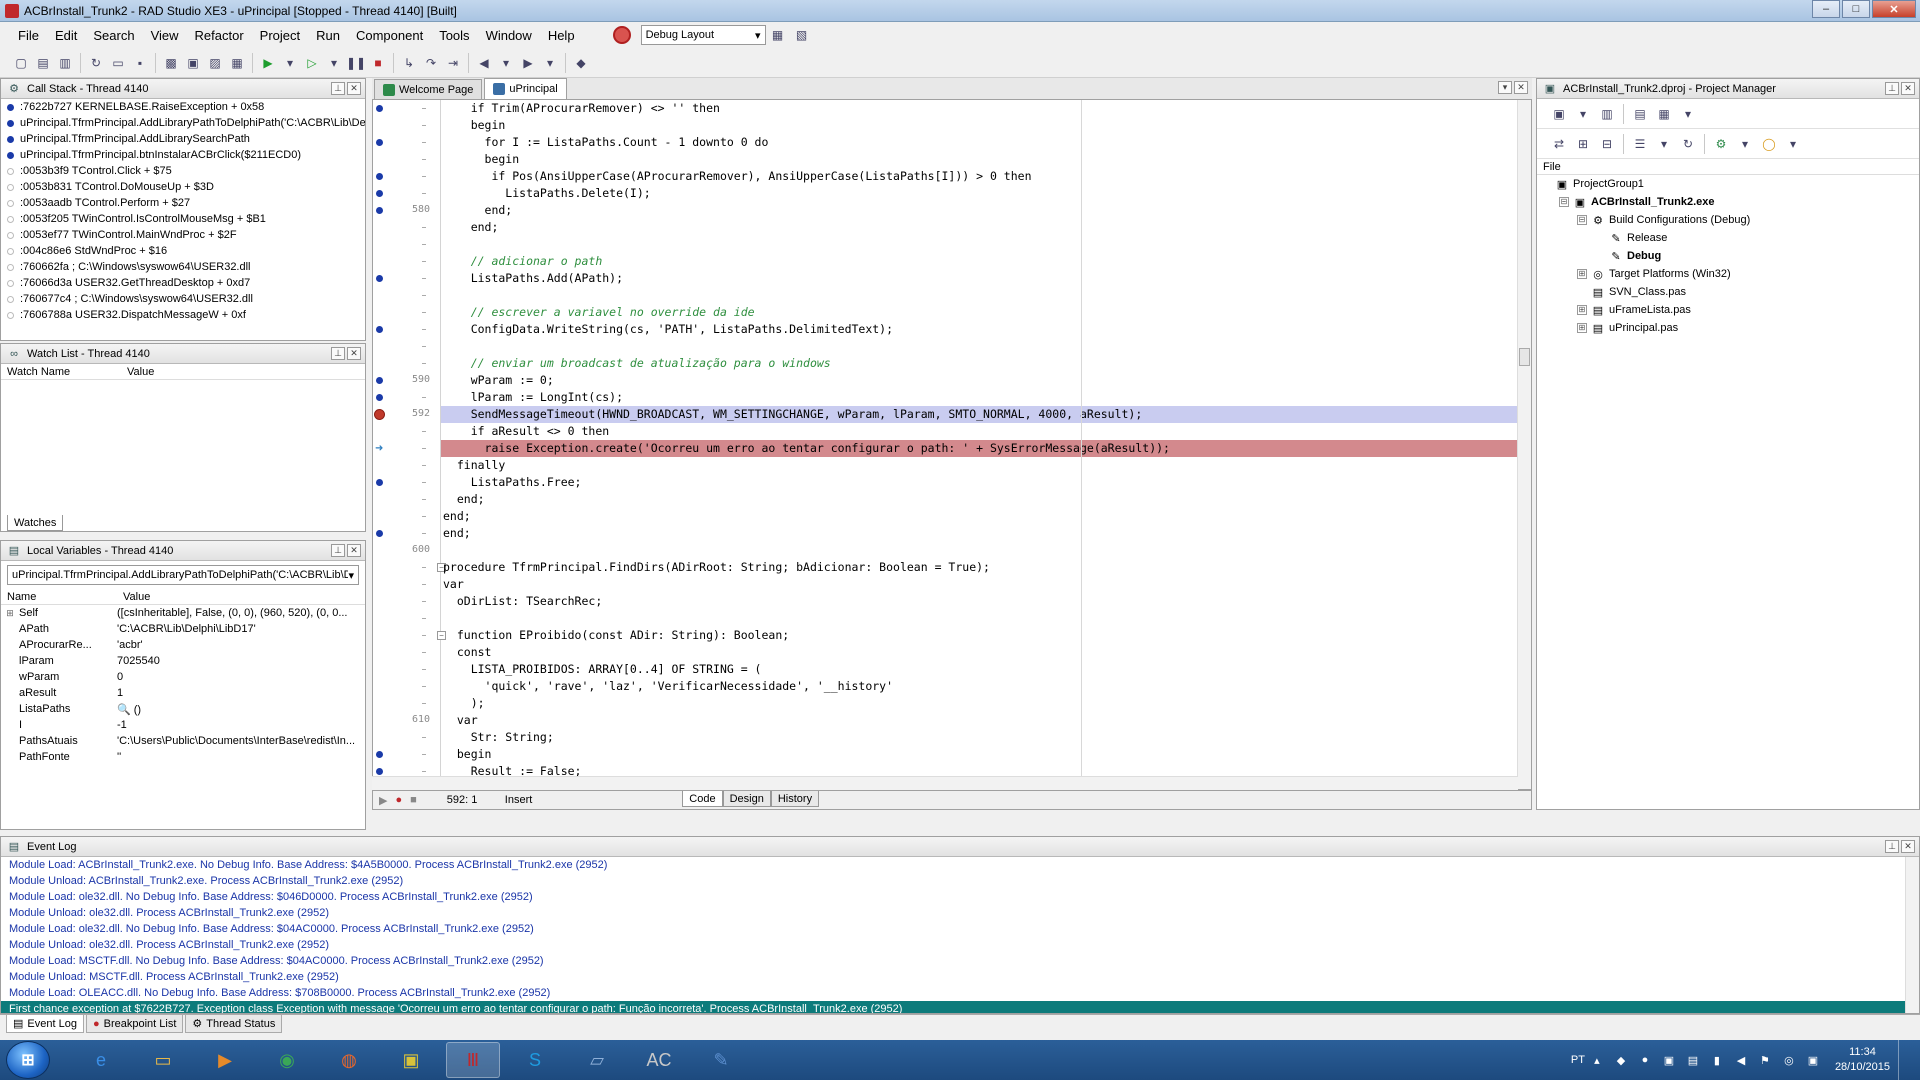  I want to click on pause-icon: ❚❚, so click(356, 63).